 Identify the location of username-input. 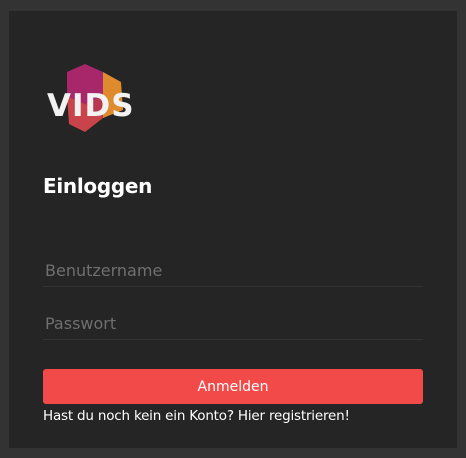
(234, 270).